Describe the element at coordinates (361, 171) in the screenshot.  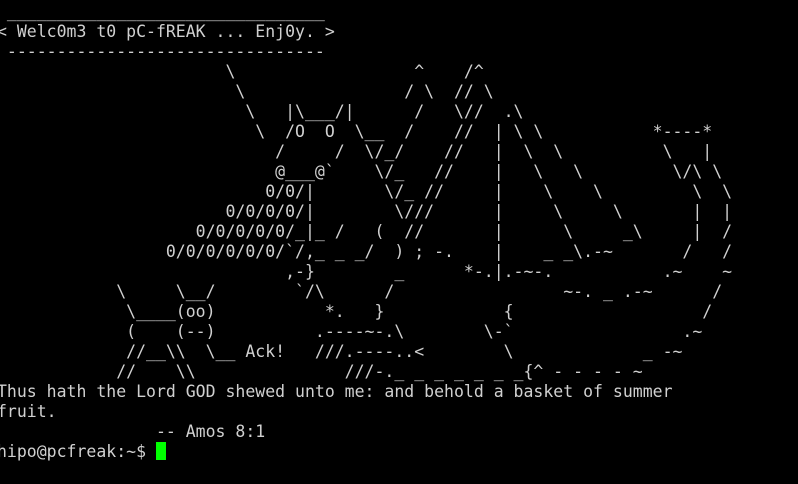
I see `ascii-art-line: @___@` \/_ // | \ \ \/\ \` at that location.